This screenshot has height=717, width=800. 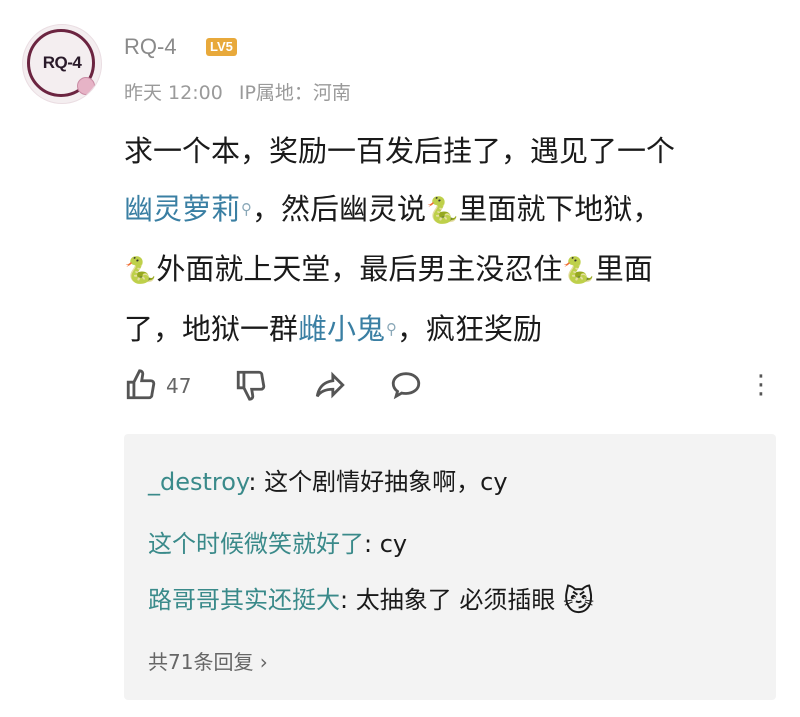 I want to click on comment-text: 求一个本，奖励一百发后挂了，遇见了一个, so click(x=400, y=151).